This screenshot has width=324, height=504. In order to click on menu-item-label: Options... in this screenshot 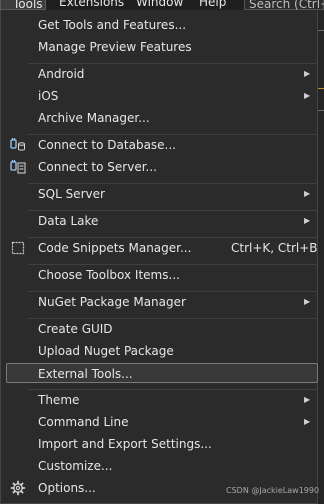, I will do `click(67, 488)`.